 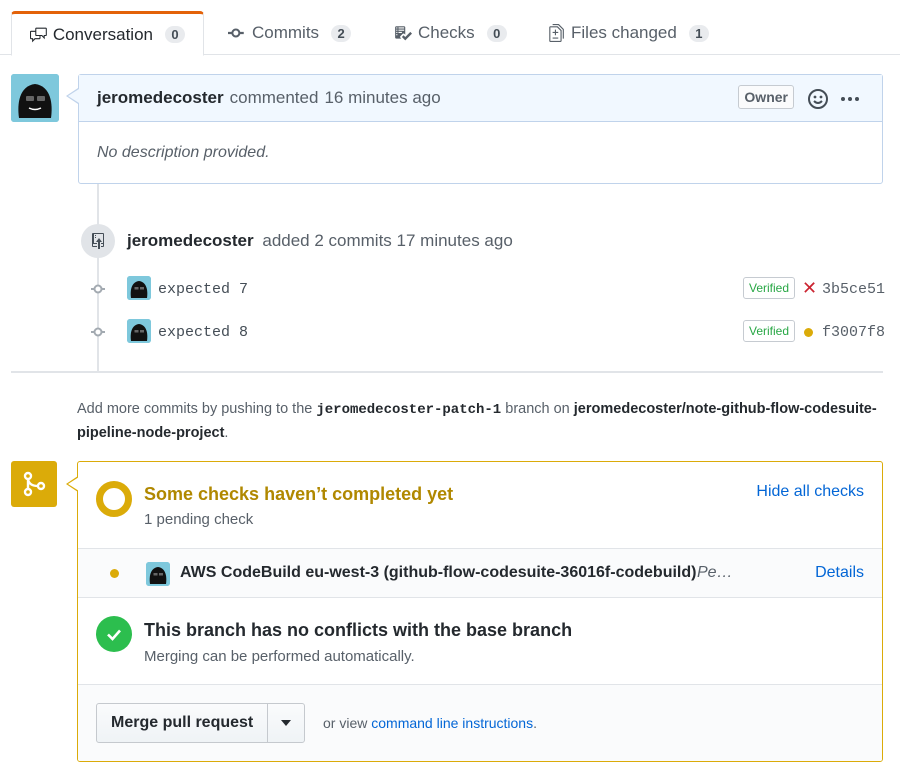 I want to click on file-diff-icon, so click(x=556, y=33).